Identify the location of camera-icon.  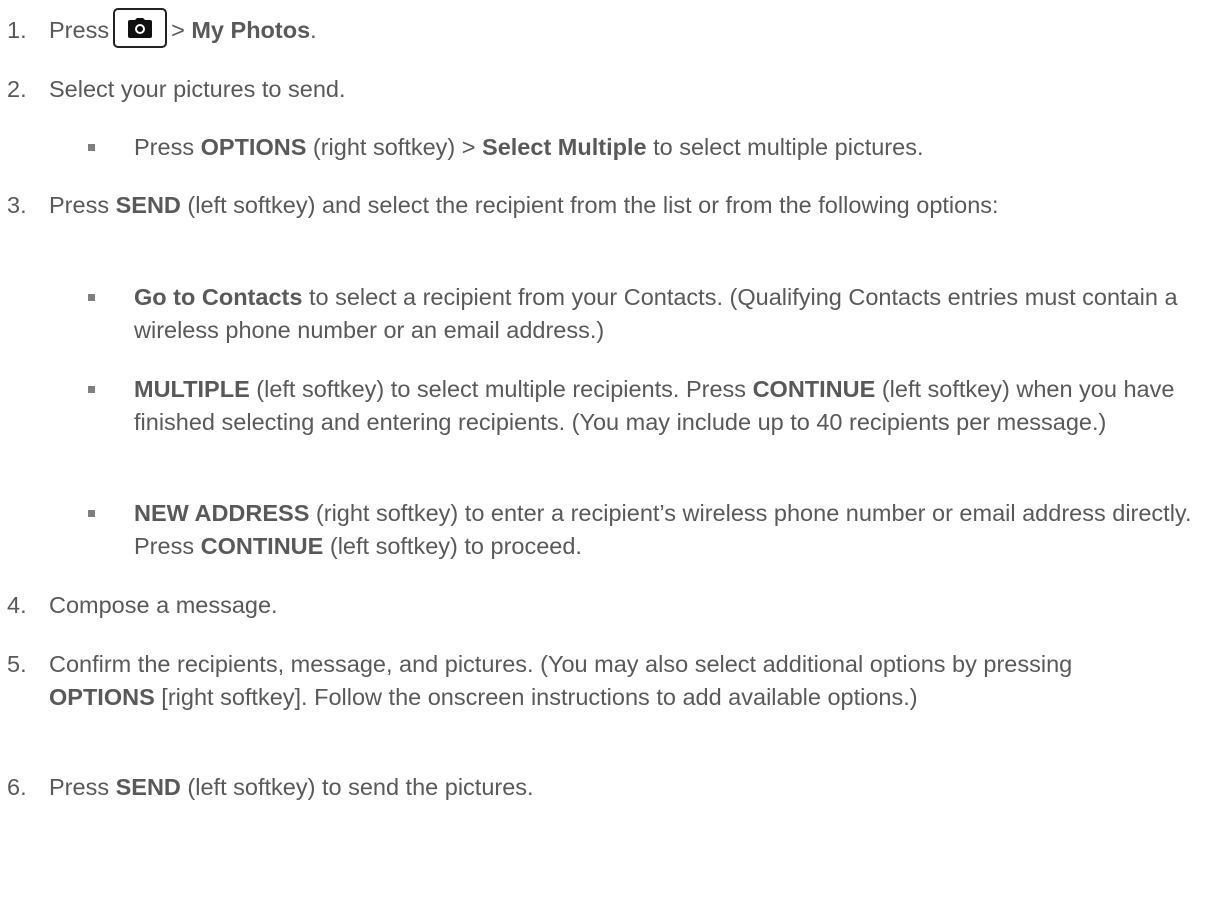
(140, 27).